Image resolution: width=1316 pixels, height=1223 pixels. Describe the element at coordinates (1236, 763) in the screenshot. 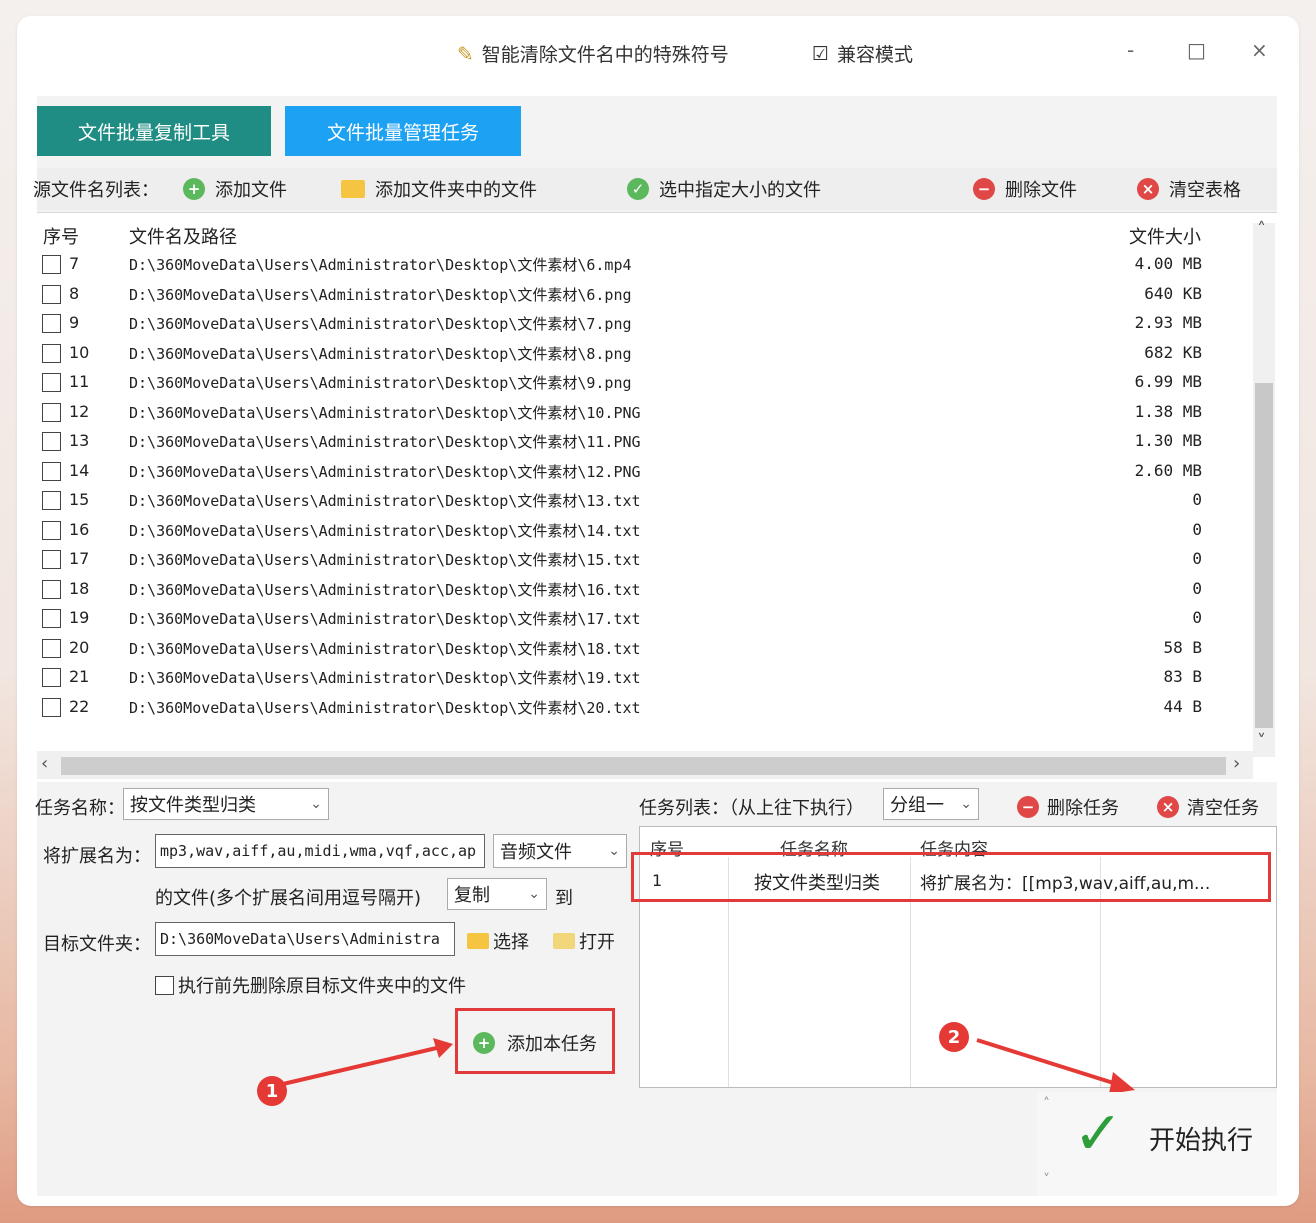

I see `scroll-right-icon: ›` at that location.